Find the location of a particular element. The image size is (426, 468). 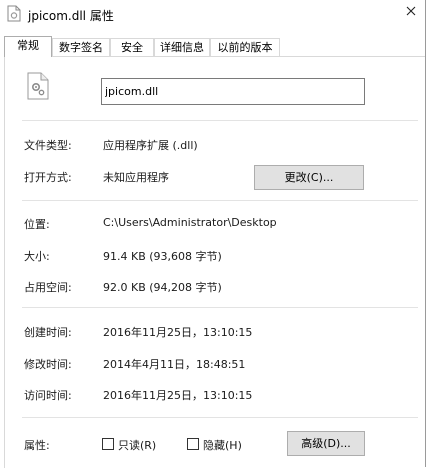

open-with-value: 未知应用程序 is located at coordinates (136, 177).